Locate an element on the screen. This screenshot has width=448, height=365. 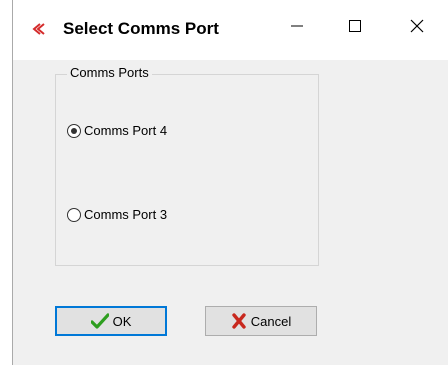
minimize-button is located at coordinates (297, 28).